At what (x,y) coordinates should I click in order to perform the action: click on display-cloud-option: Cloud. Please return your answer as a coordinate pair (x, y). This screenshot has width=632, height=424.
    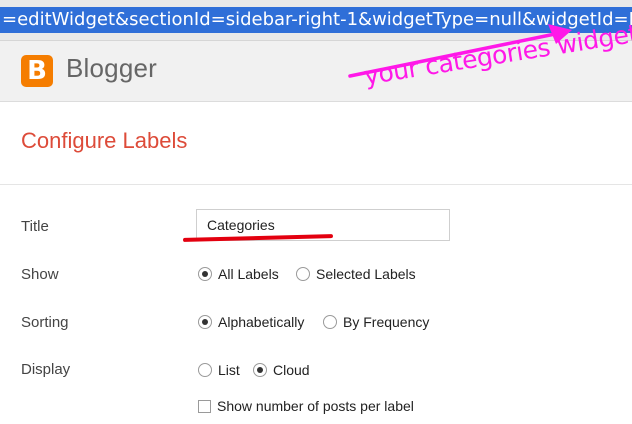
    Looking at the image, I should click on (281, 370).